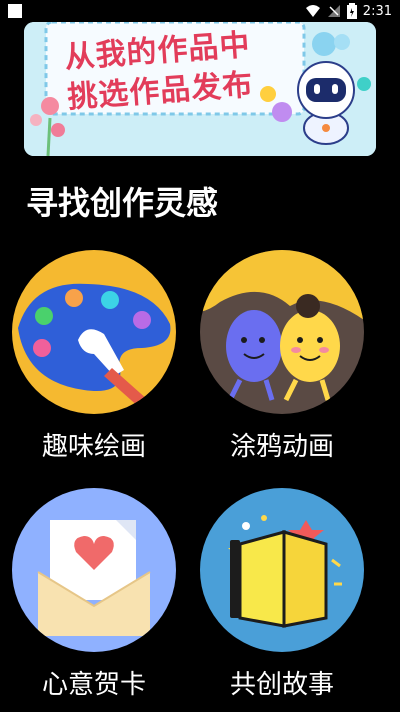 The height and width of the screenshot is (712, 400). What do you see at coordinates (93, 447) in the screenshot?
I see `card-label-fun-painting: 趣味绘画` at bounding box center [93, 447].